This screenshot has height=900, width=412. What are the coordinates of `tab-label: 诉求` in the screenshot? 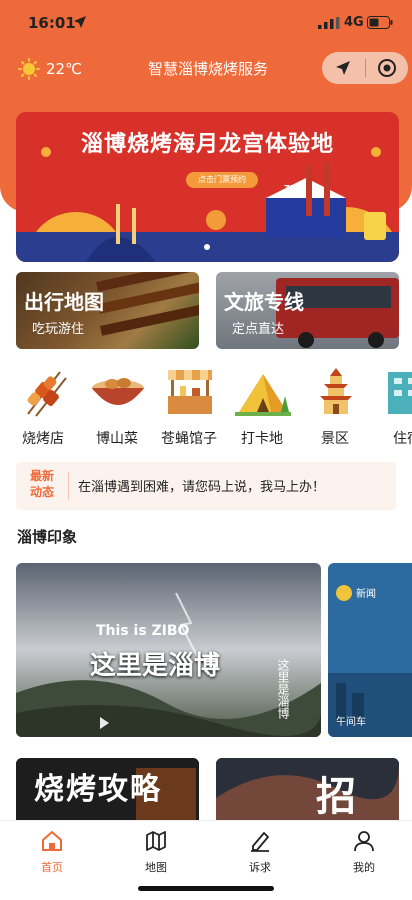 It's located at (260, 867).